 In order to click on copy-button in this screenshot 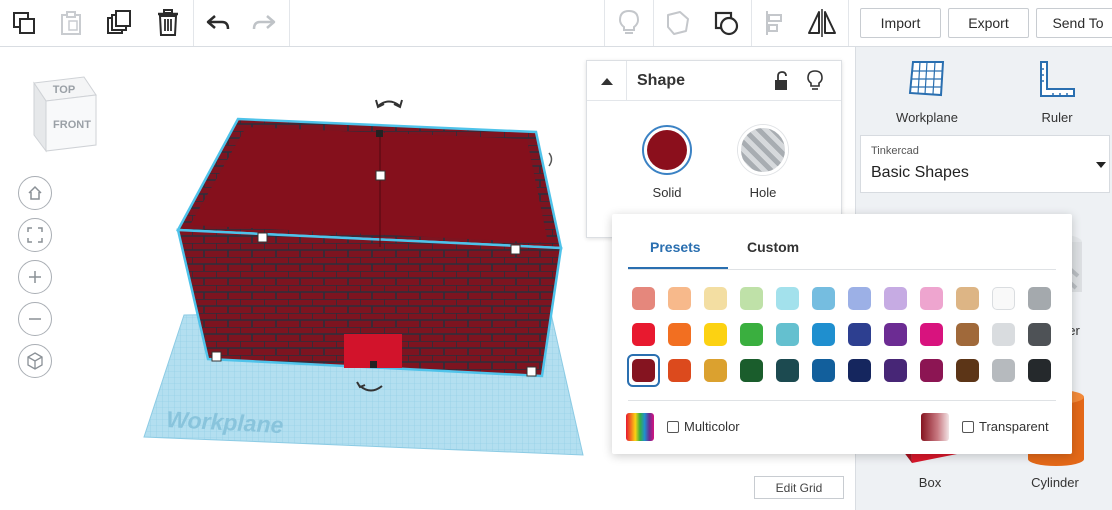, I will do `click(24, 23)`.